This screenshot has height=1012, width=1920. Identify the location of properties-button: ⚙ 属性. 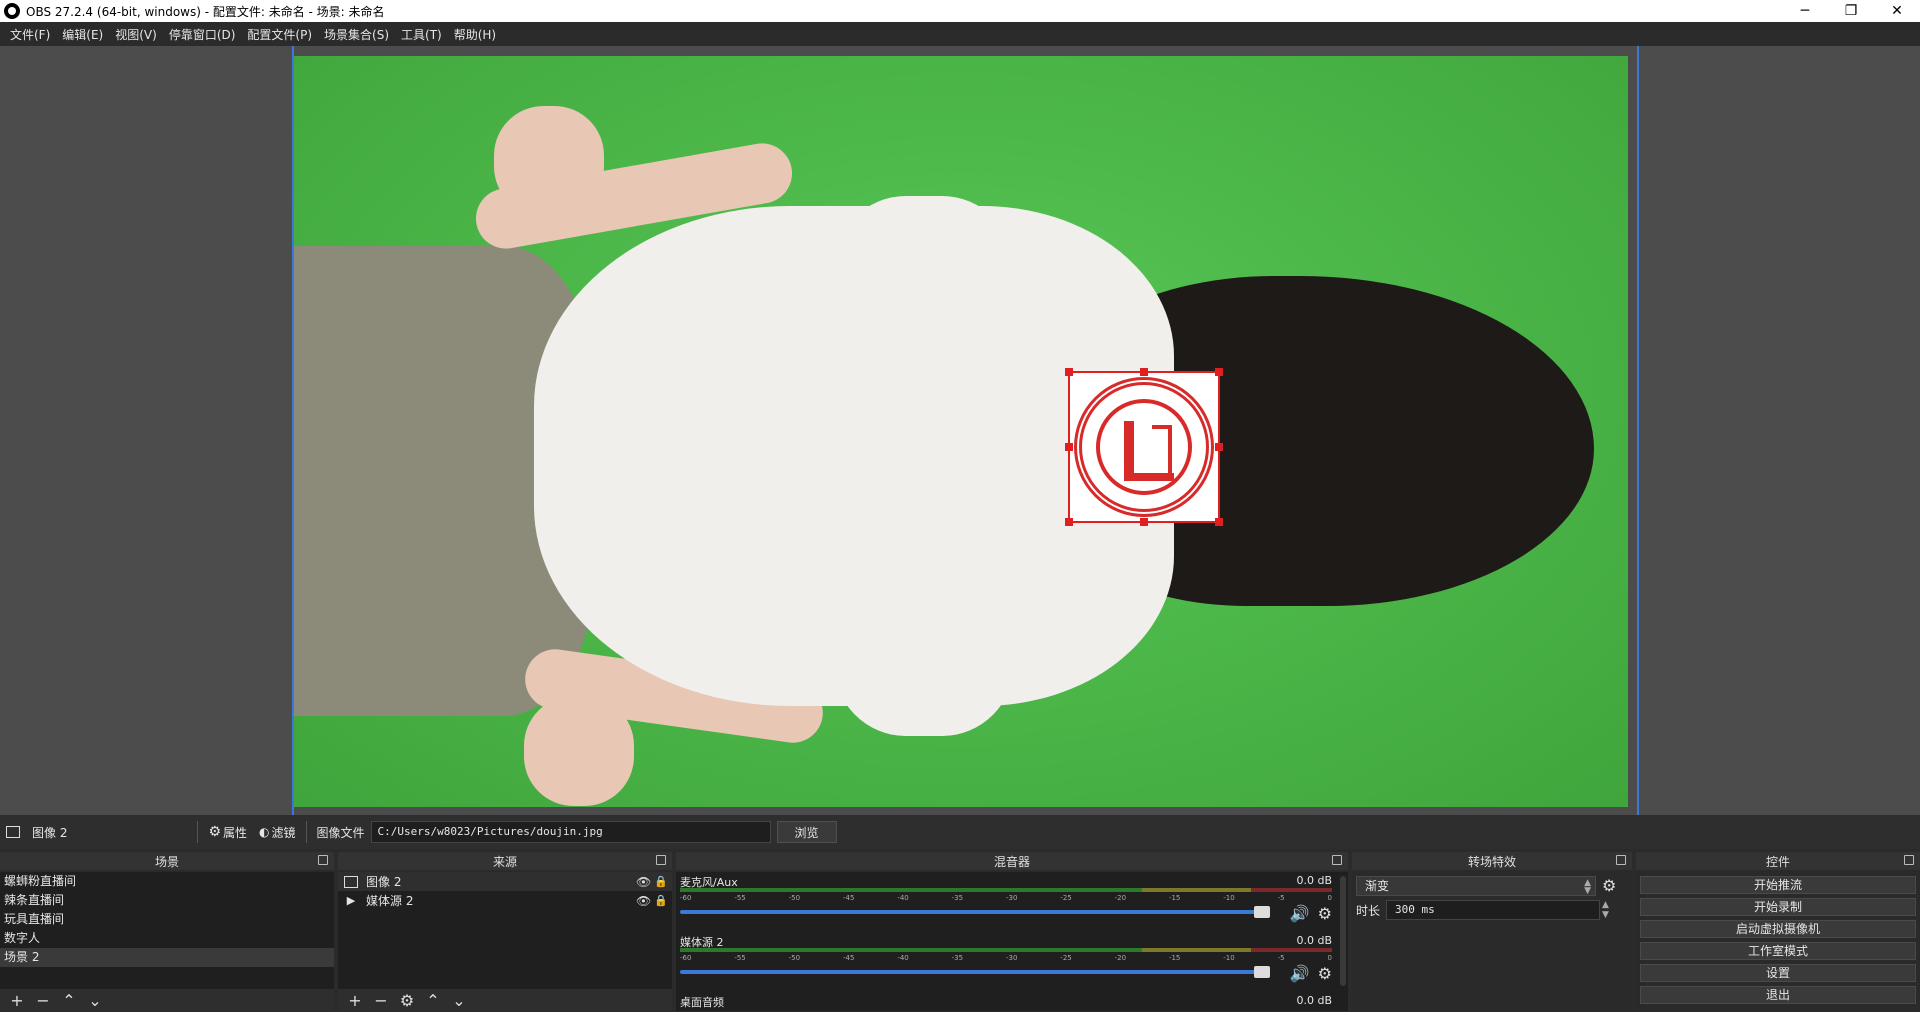
(227, 832).